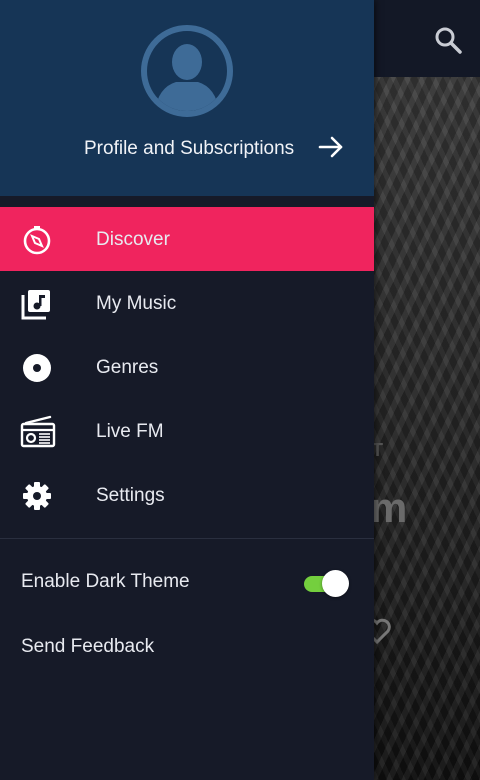 This screenshot has height=780, width=480. I want to click on menu-item-settings: Settings, so click(187, 495).